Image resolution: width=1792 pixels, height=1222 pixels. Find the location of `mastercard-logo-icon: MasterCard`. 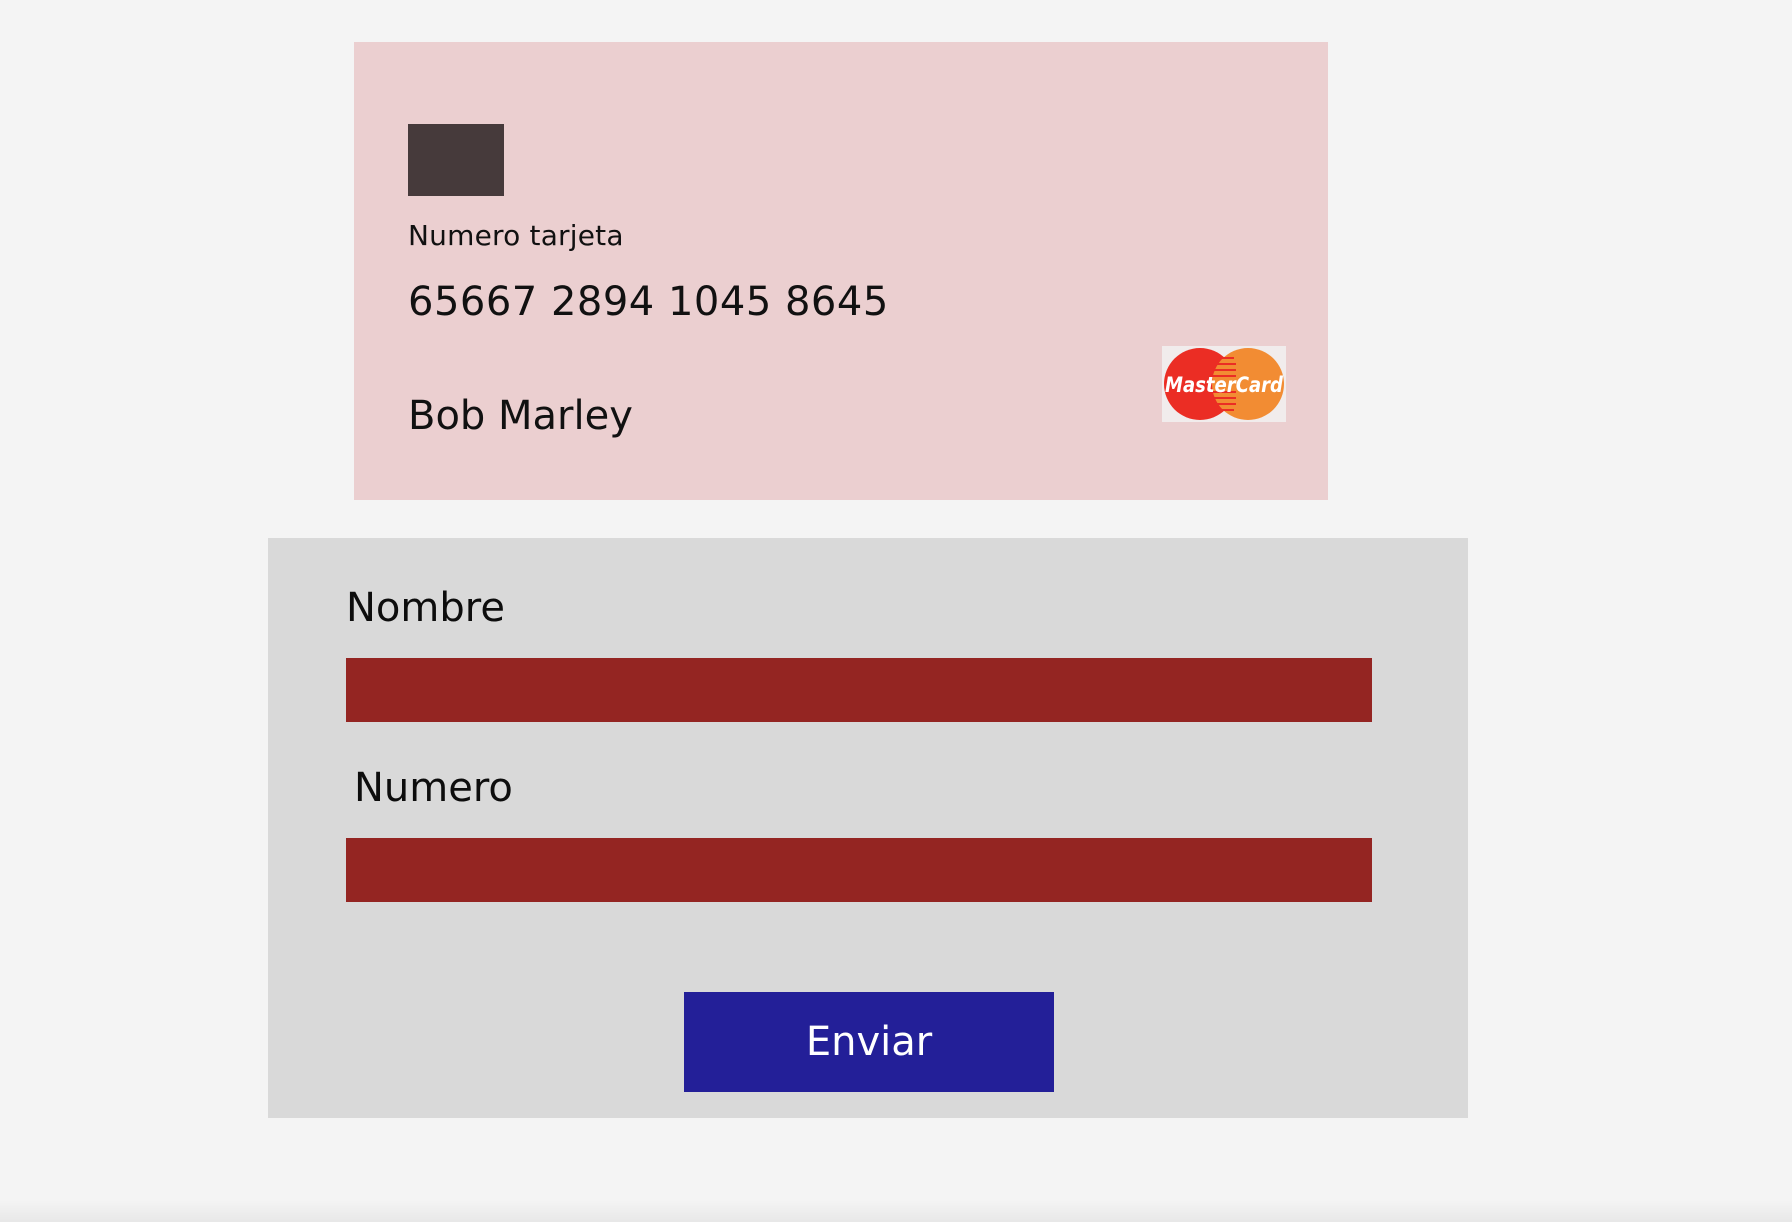

mastercard-logo-icon: MasterCard is located at coordinates (1224, 384).